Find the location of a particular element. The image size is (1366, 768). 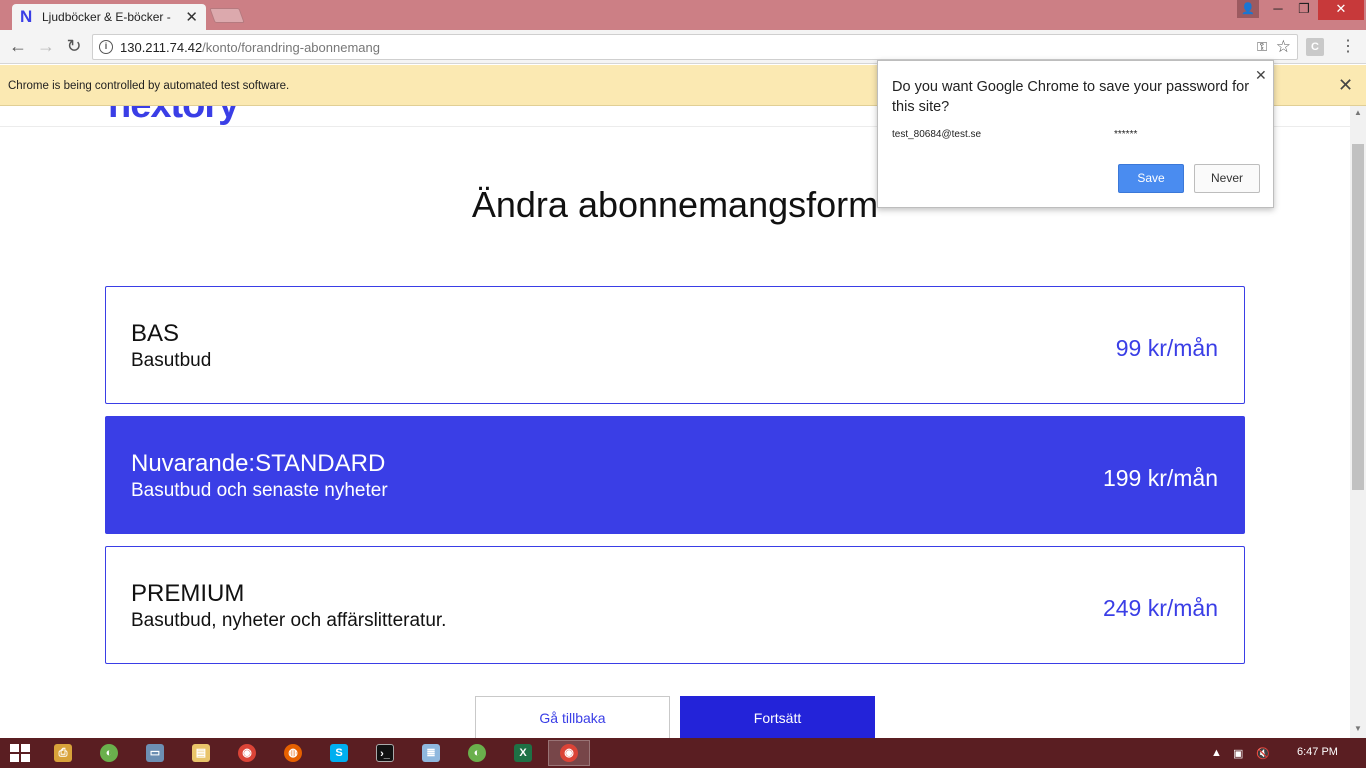

tab-close-icon: ✕ is located at coordinates (191, 17).